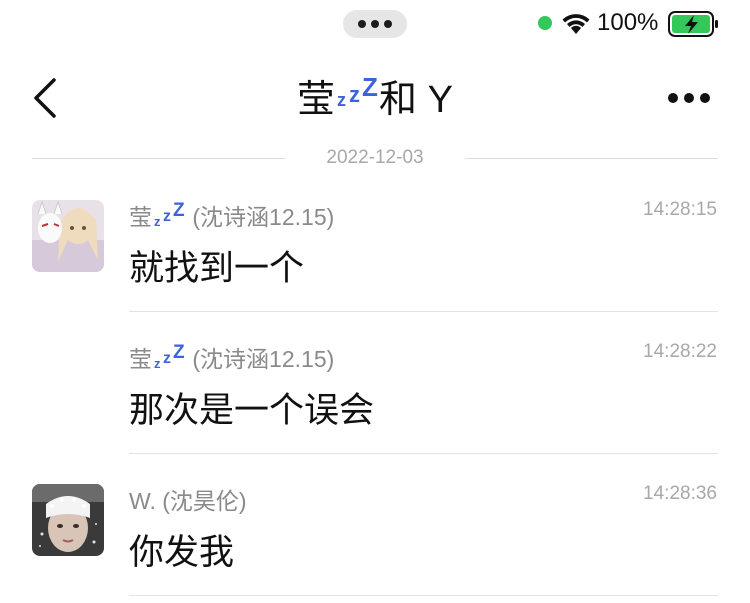  Describe the element at coordinates (182, 553) in the screenshot. I see `message-text: 你发我` at that location.